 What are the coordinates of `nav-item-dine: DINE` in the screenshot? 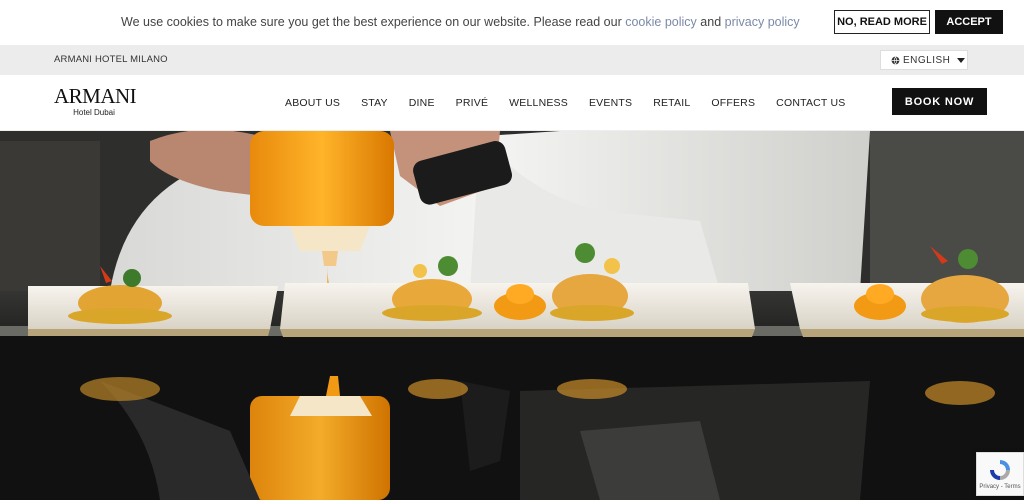 It's located at (422, 103).